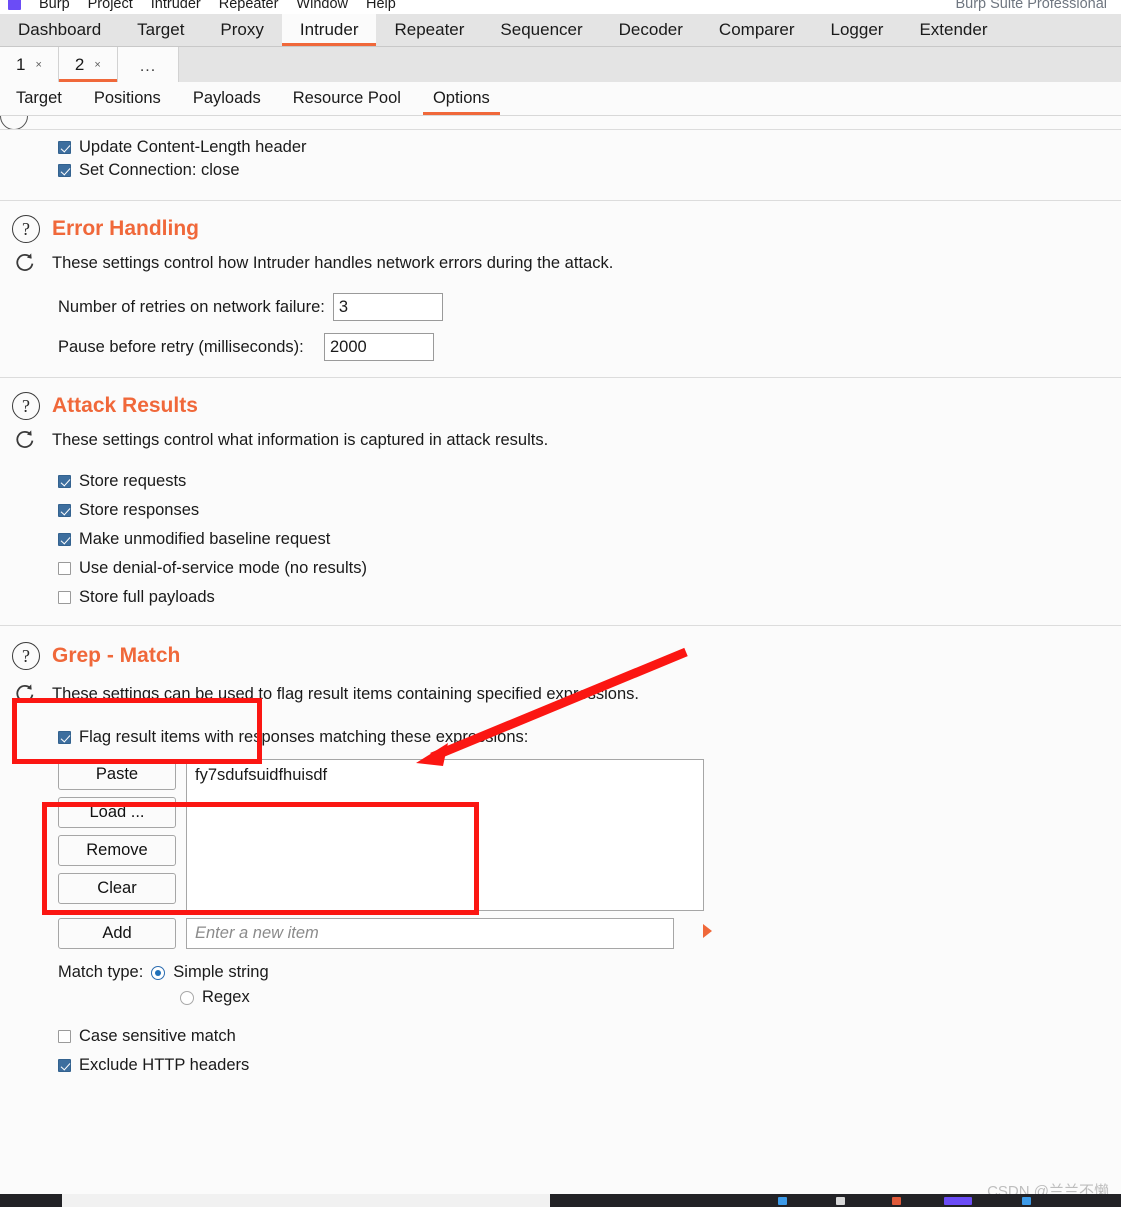  I want to click on subtab-options: Options, so click(461, 98).